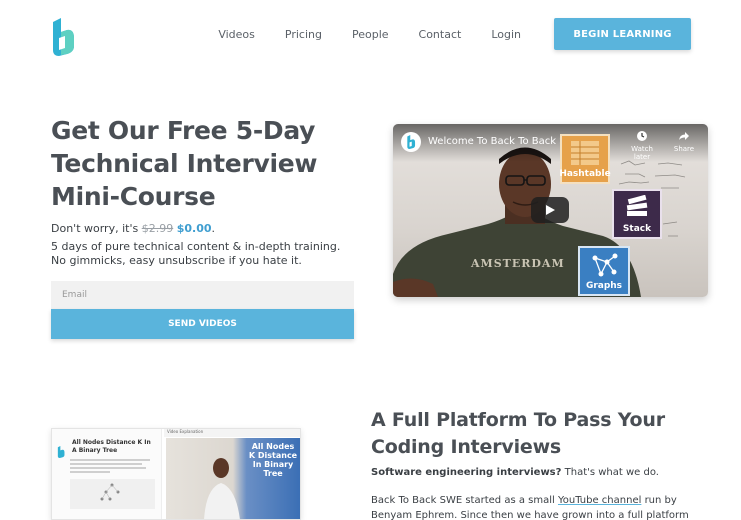 This screenshot has height=520, width=741. I want to click on price-prefix: Don't worry, it's, so click(96, 228).